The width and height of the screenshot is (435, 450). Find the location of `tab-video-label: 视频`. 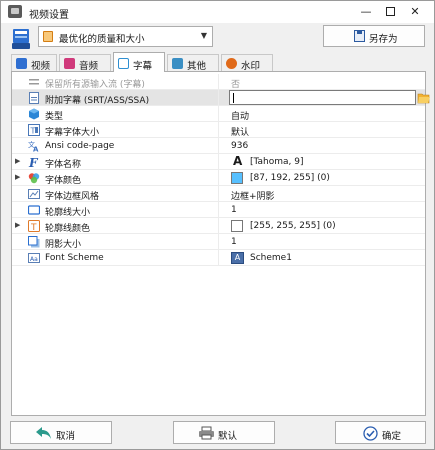

tab-video-label: 视频 is located at coordinates (41, 66).